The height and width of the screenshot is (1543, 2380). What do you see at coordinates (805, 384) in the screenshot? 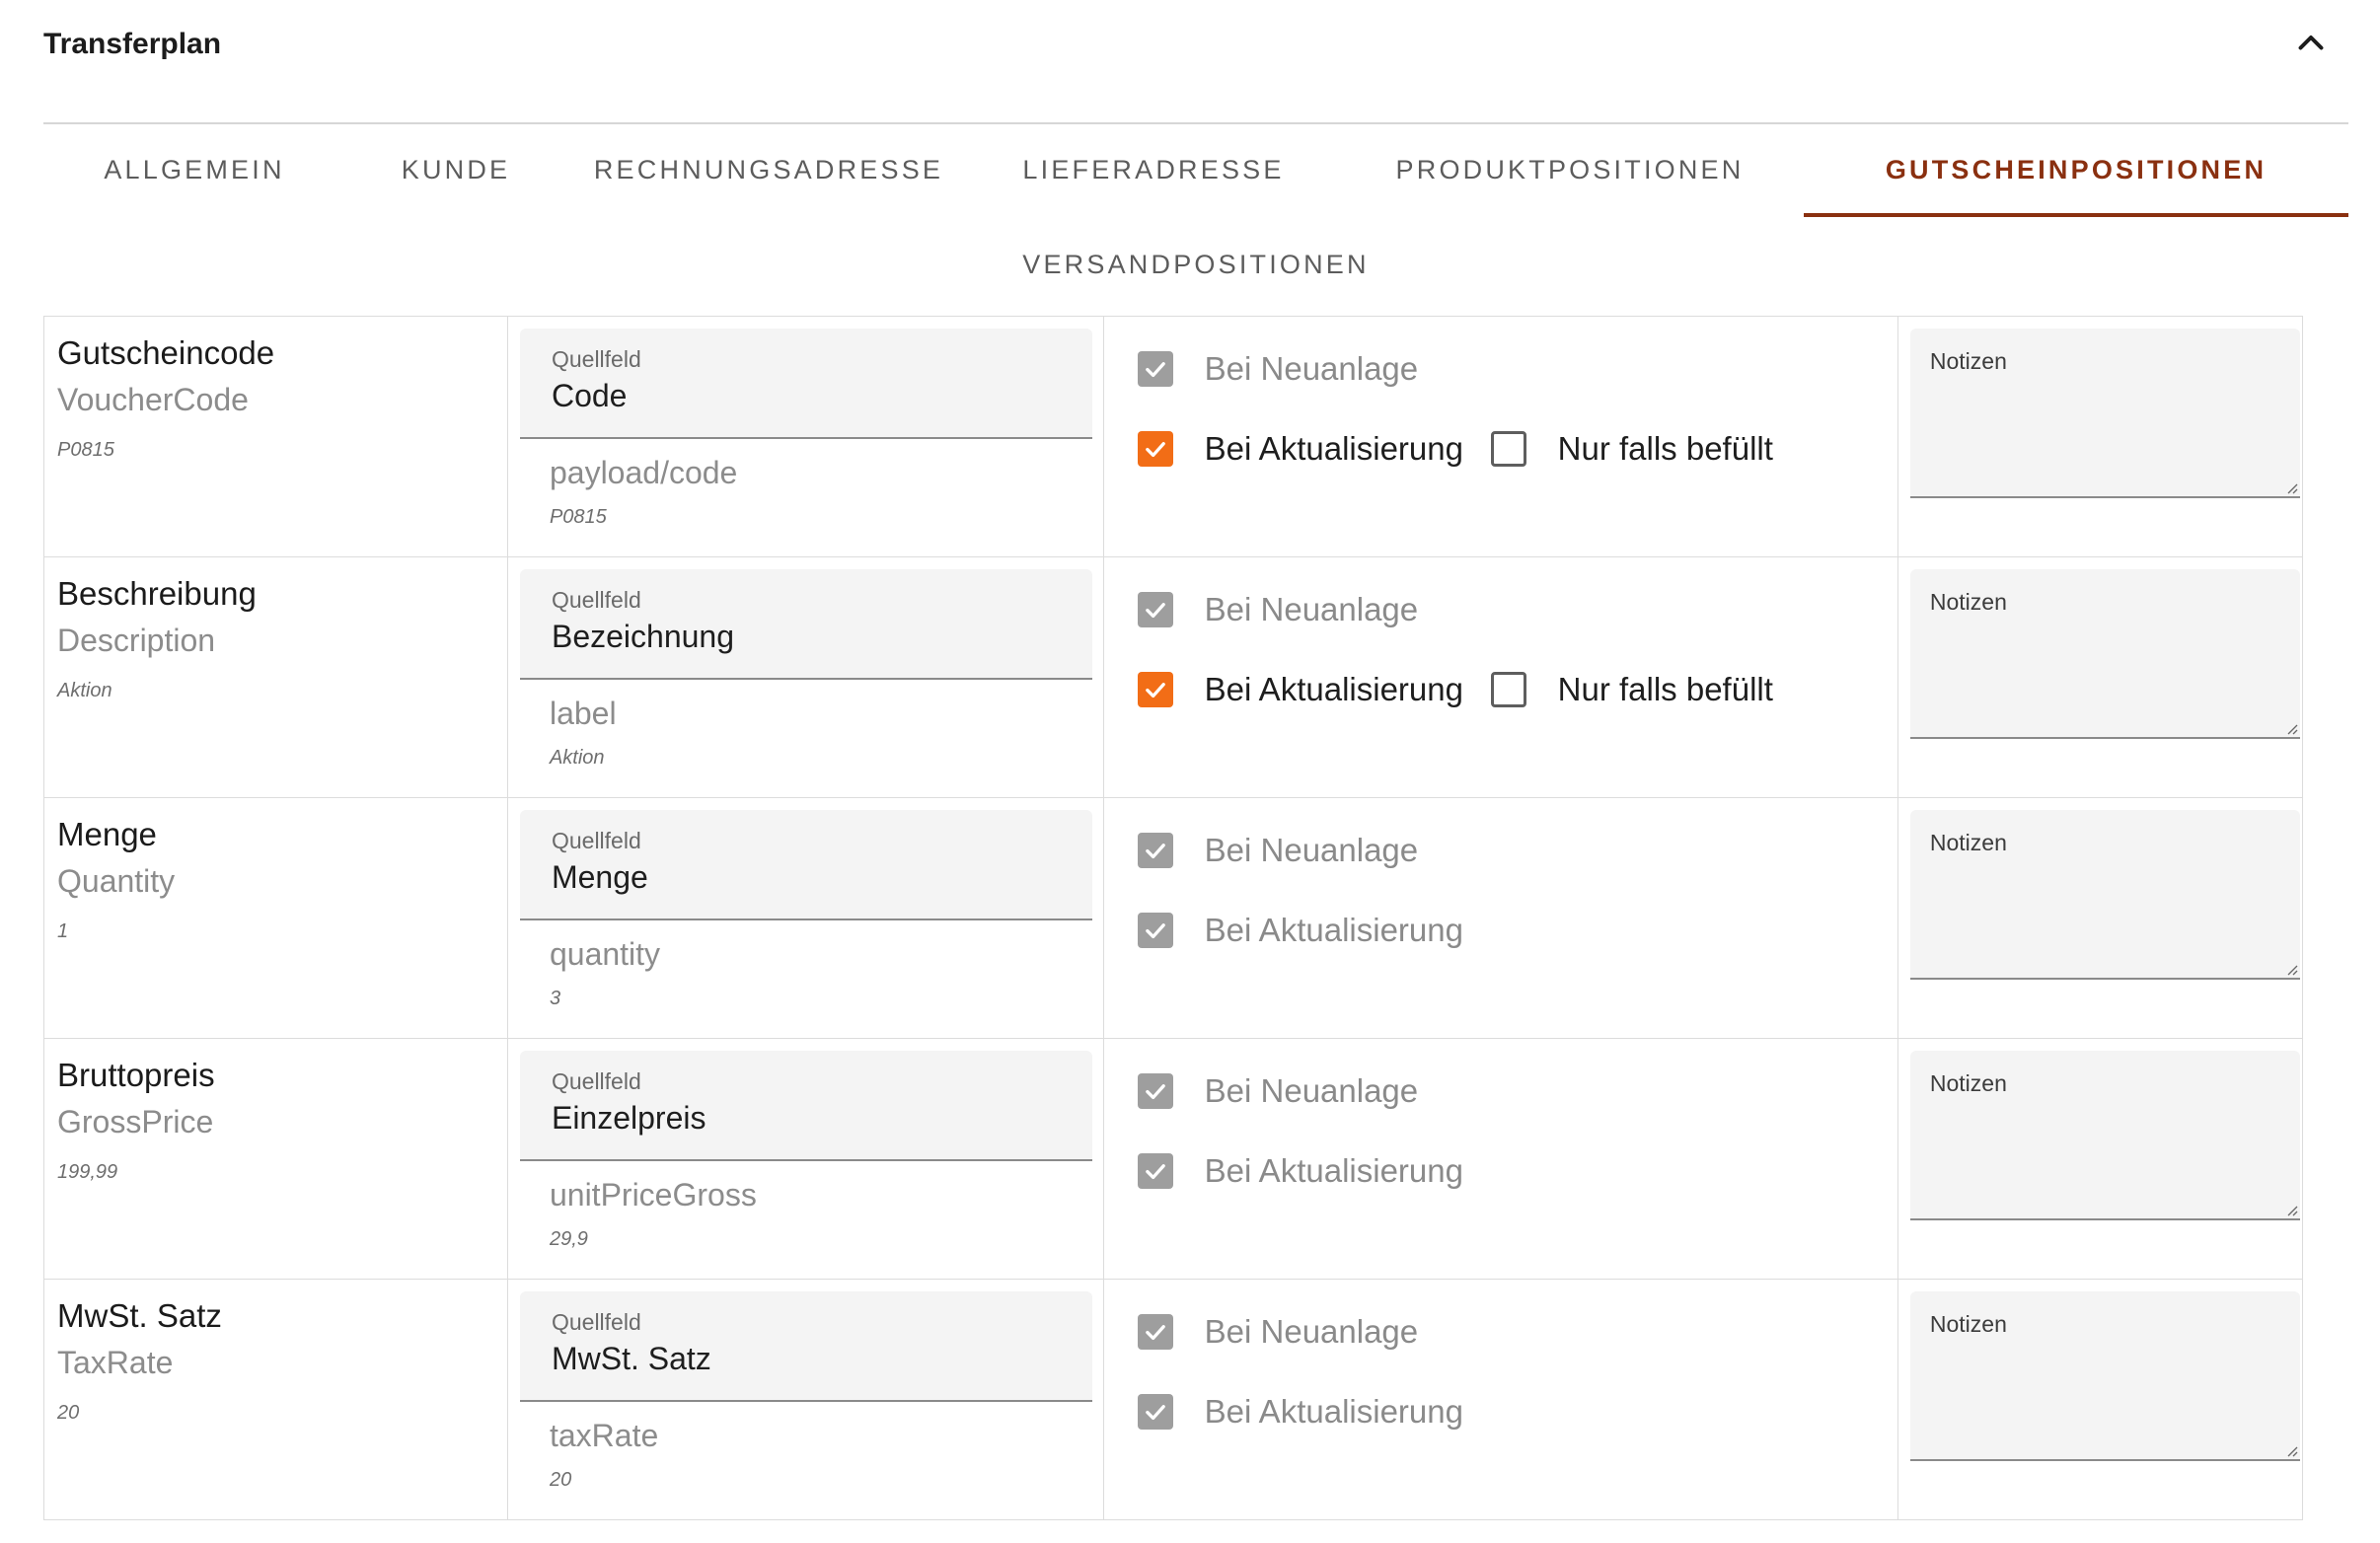
I see `source-field-select: Quellfeld Code` at bounding box center [805, 384].